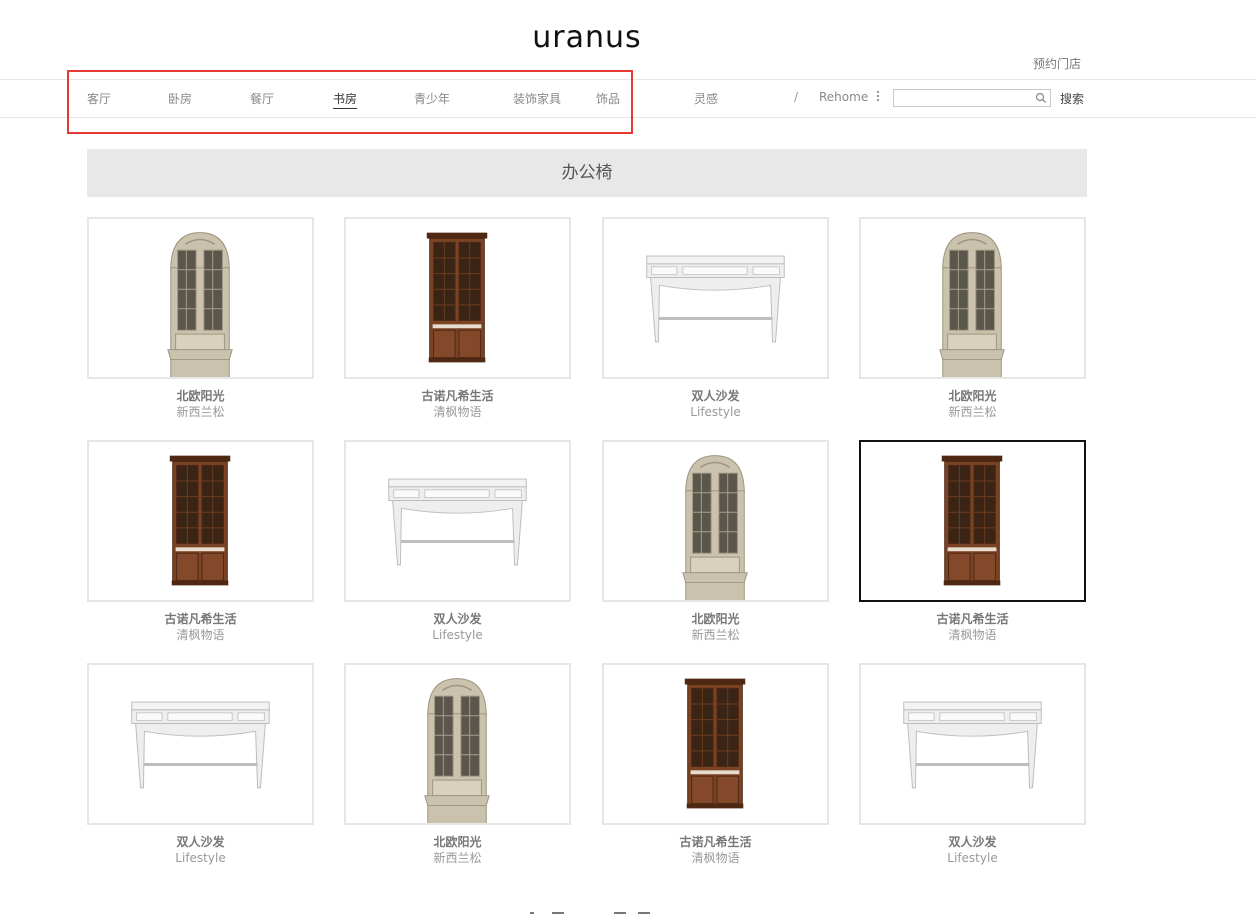 This screenshot has height=916, width=1256. Describe the element at coordinates (587, 173) in the screenshot. I see `section-title: 办公椅` at that location.